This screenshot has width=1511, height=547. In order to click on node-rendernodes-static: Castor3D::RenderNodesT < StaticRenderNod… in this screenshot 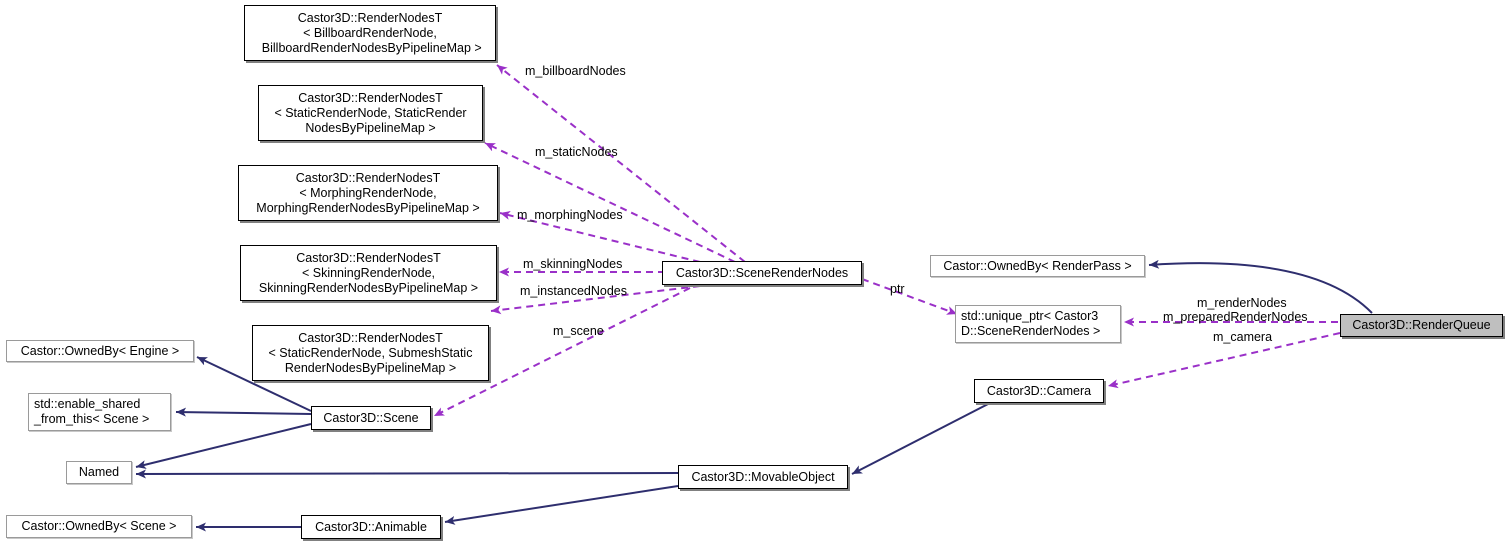, I will do `click(370, 113)`.